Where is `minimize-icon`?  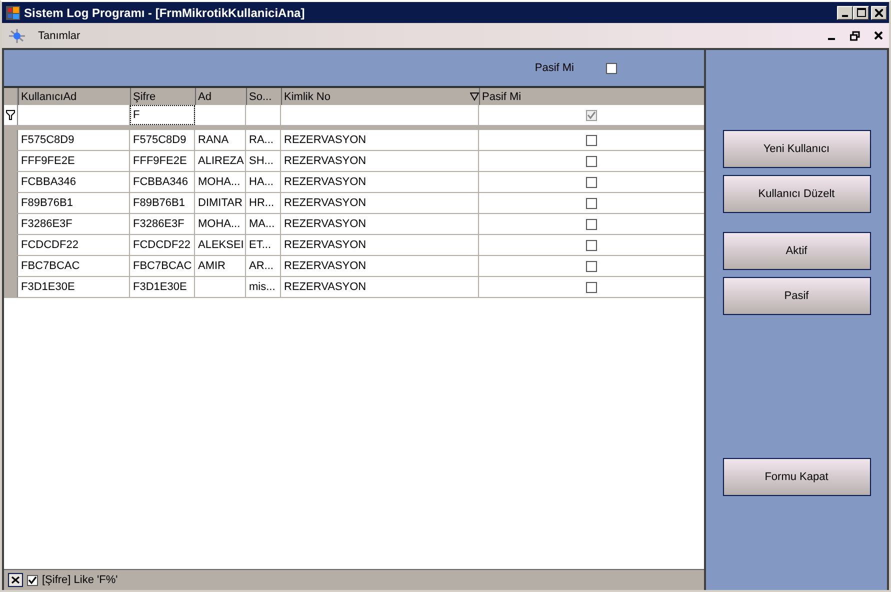 minimize-icon is located at coordinates (845, 15).